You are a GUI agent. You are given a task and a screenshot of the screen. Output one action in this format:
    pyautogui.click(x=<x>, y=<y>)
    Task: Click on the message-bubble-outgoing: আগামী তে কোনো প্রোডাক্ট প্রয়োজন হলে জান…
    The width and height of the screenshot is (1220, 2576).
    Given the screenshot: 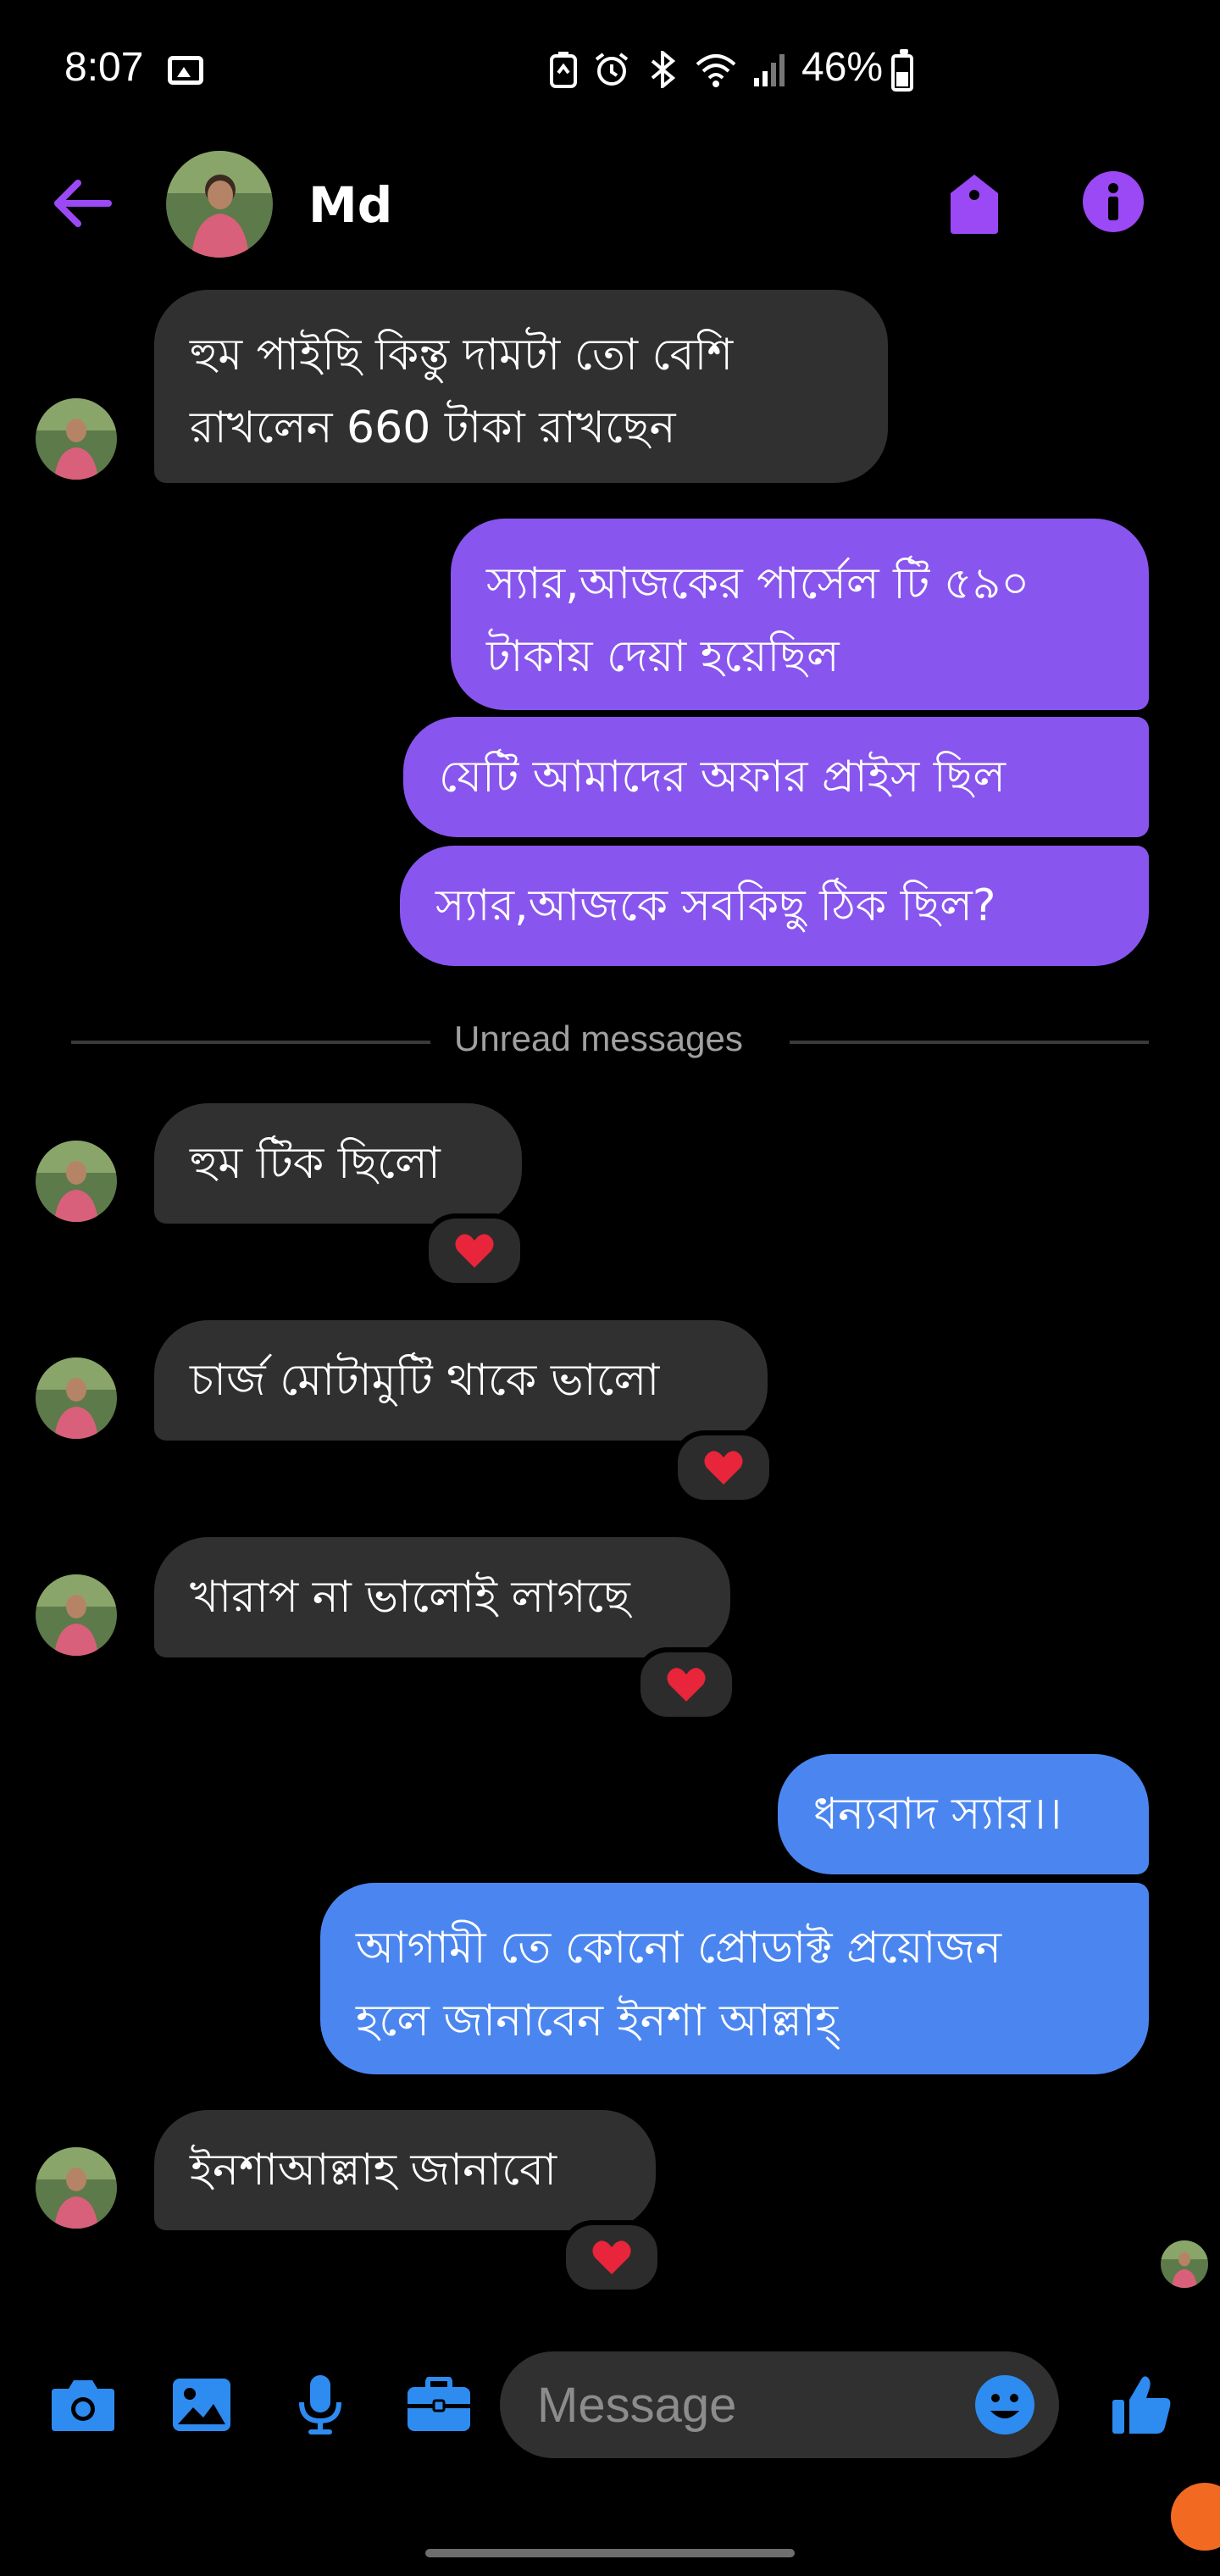 What is the action you would take?
    pyautogui.click(x=734, y=1978)
    